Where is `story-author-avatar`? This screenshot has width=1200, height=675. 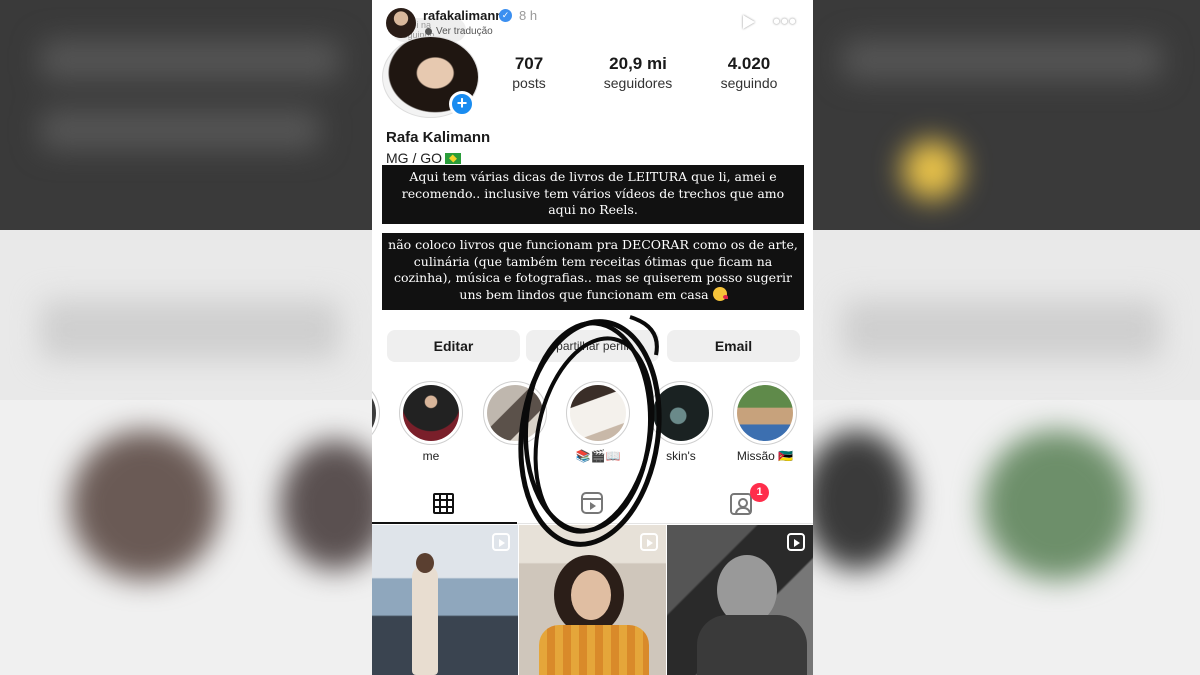
story-author-avatar is located at coordinates (401, 23).